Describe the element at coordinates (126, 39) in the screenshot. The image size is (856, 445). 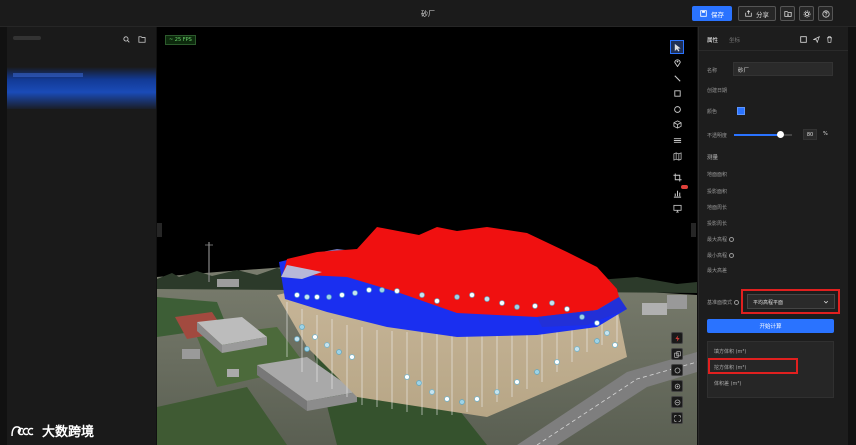
I see `search-icon` at that location.